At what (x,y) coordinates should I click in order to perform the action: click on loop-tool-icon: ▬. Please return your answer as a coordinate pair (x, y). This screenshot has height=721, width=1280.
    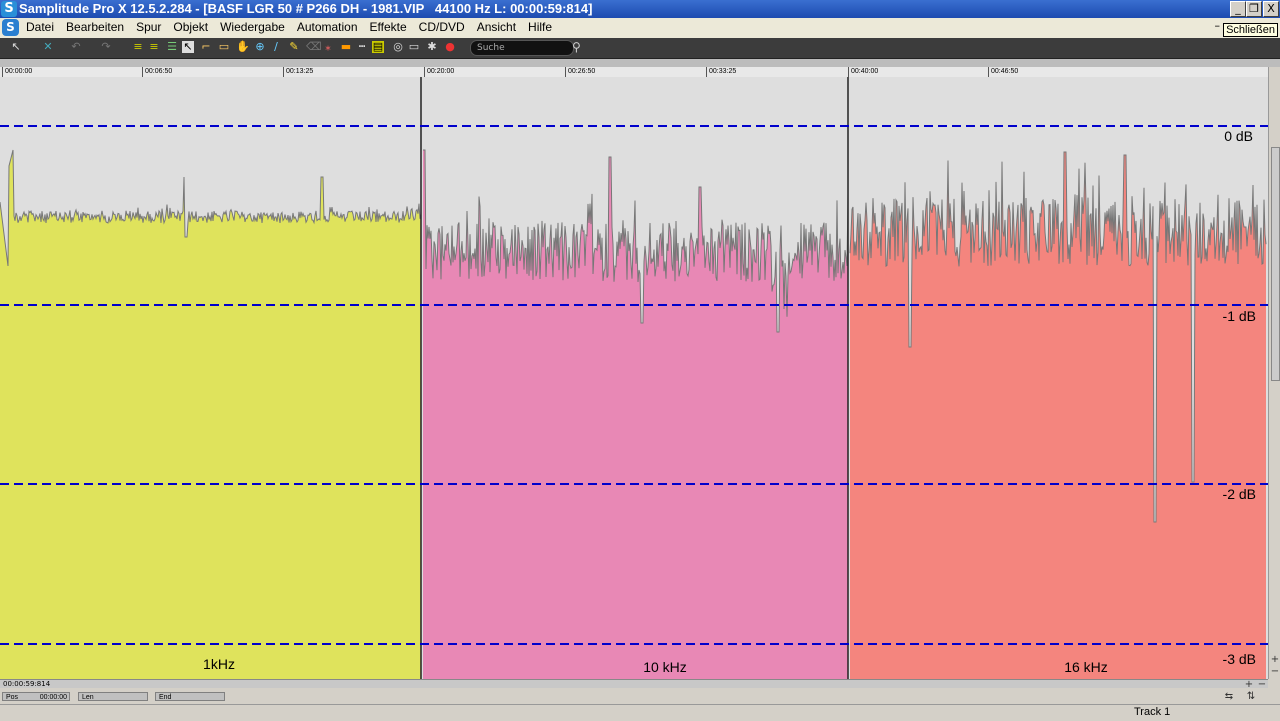
    Looking at the image, I should click on (346, 47).